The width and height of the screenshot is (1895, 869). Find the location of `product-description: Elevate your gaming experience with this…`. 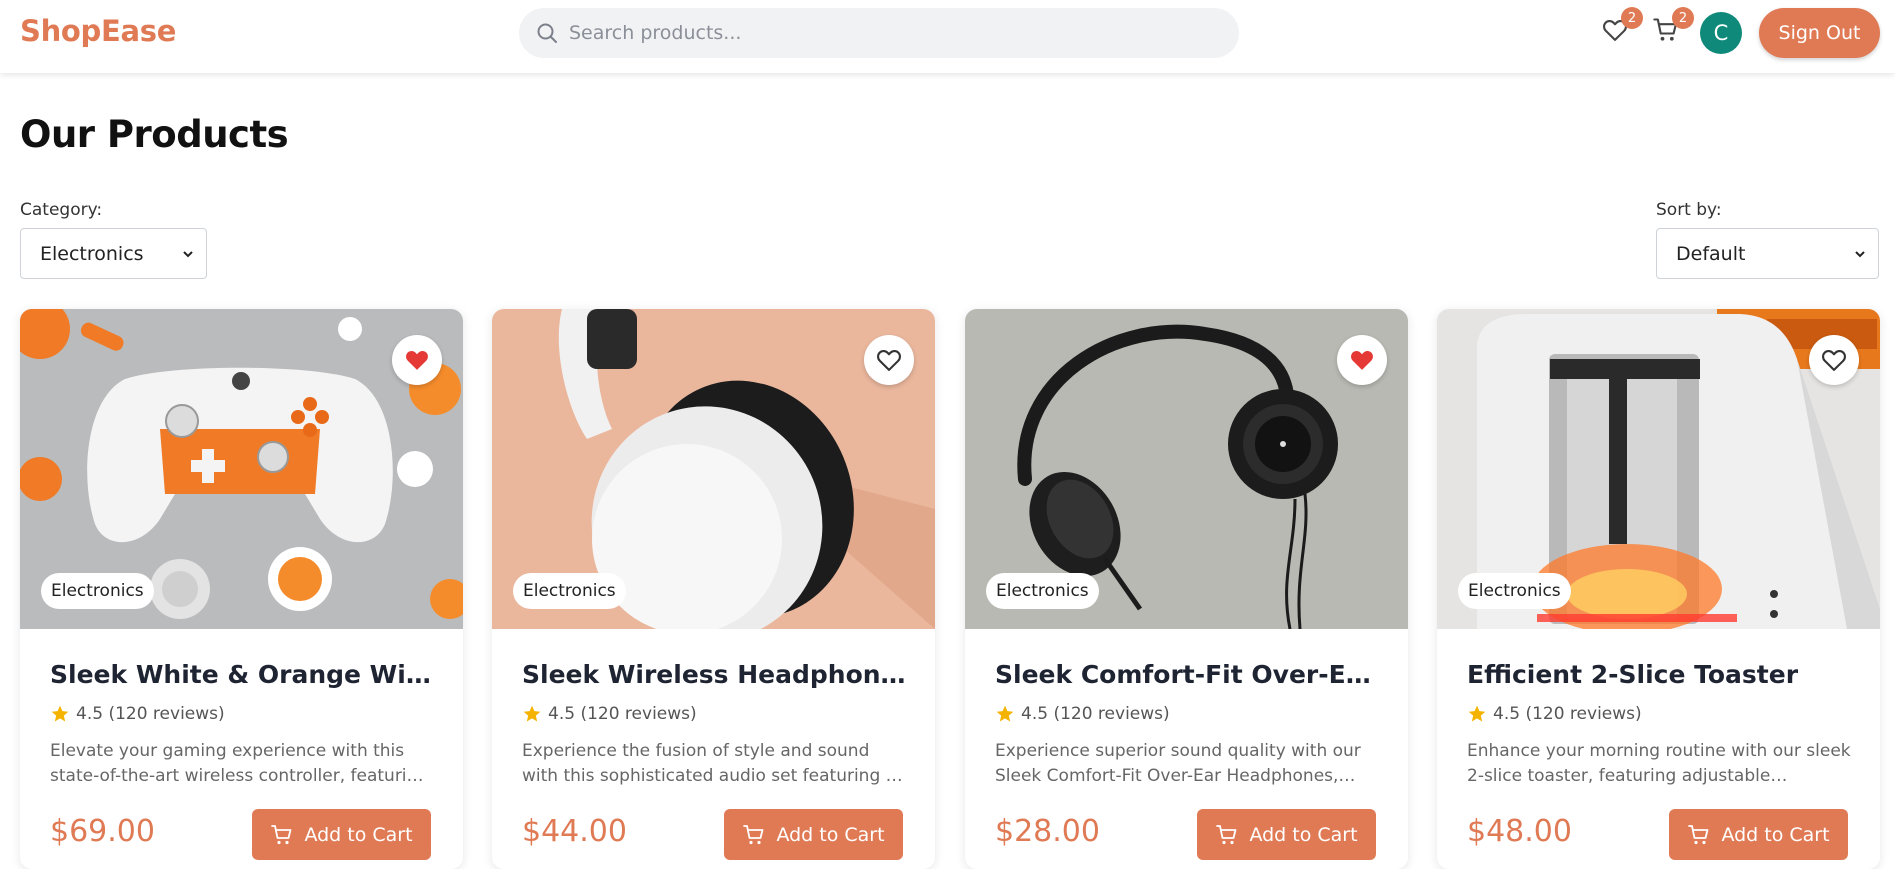

product-description: Elevate your gaming experience with this… is located at coordinates (239, 763).